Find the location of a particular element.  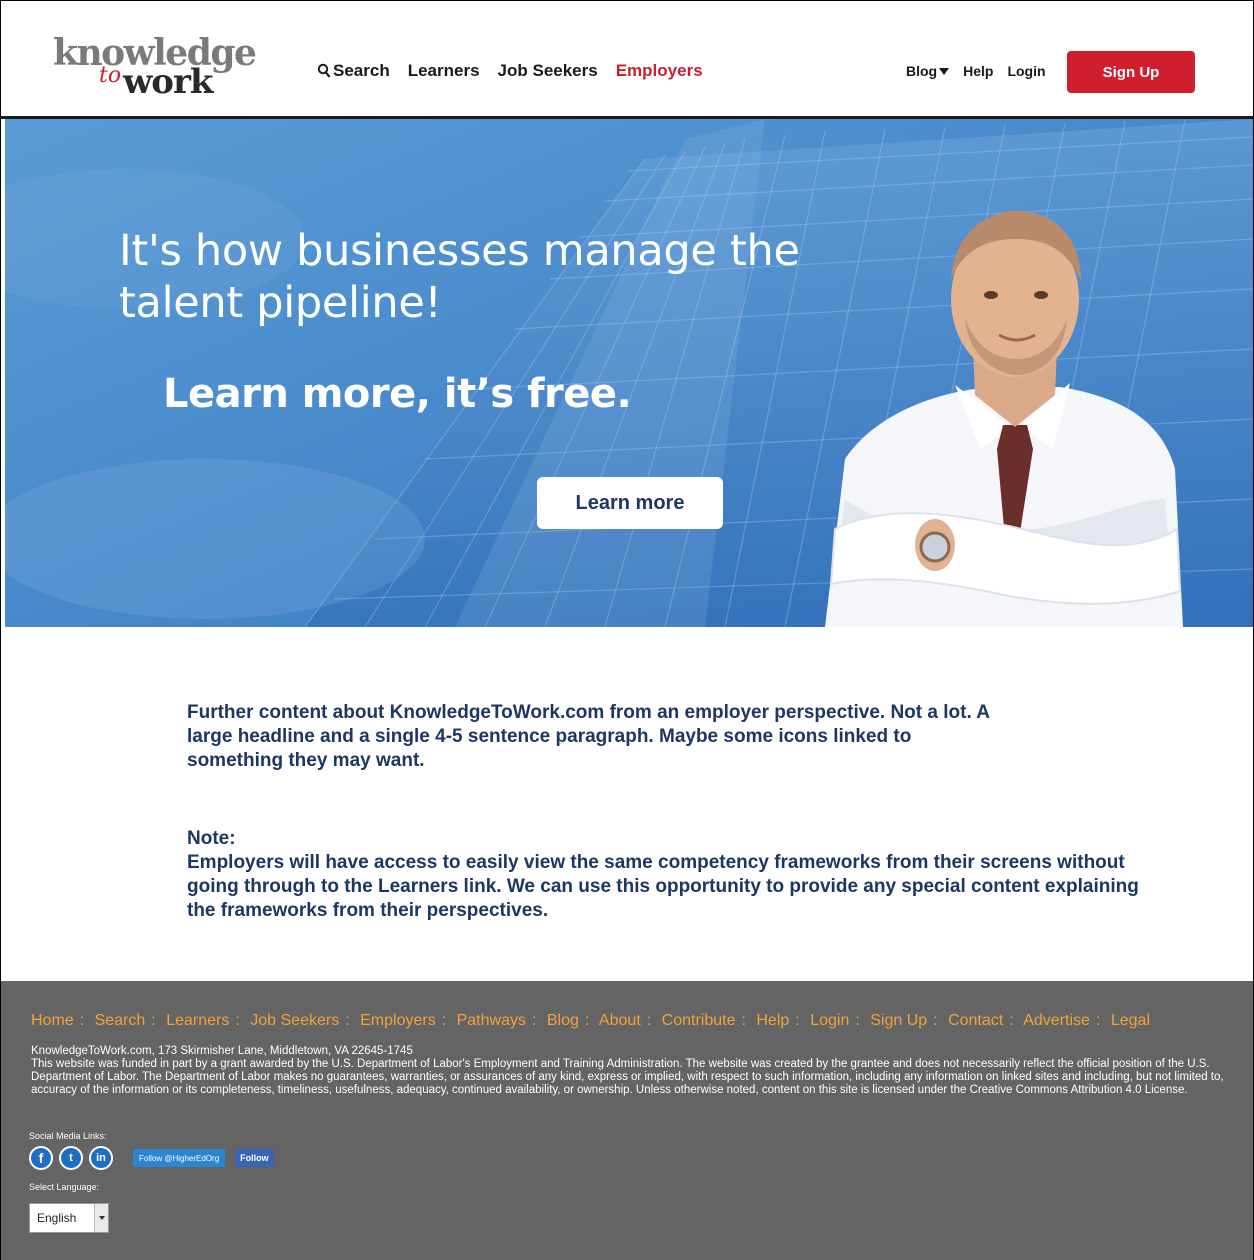

nav-help: Help is located at coordinates (978, 71).